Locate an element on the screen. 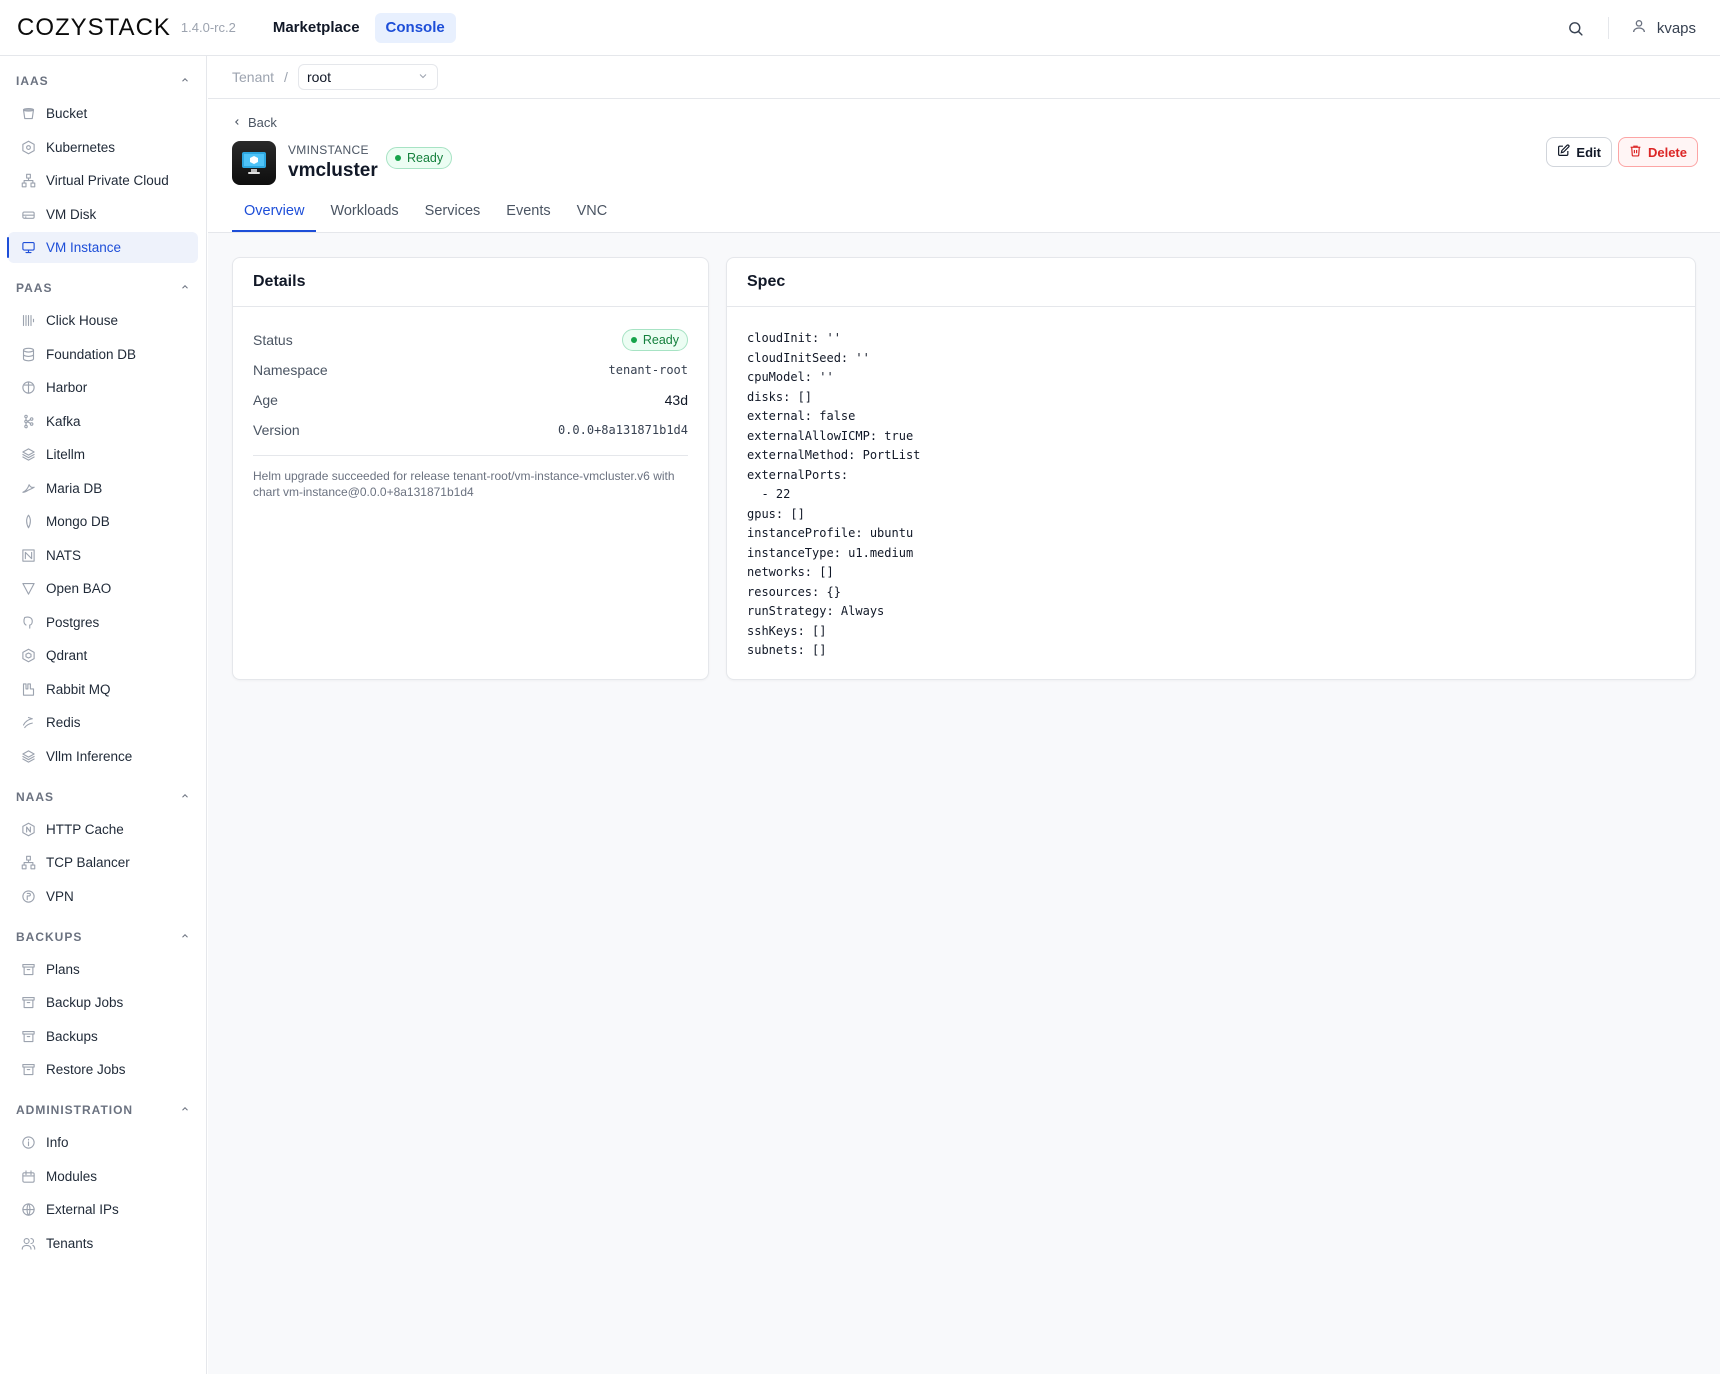  sidebar-item-info: Info is located at coordinates (103, 1142).